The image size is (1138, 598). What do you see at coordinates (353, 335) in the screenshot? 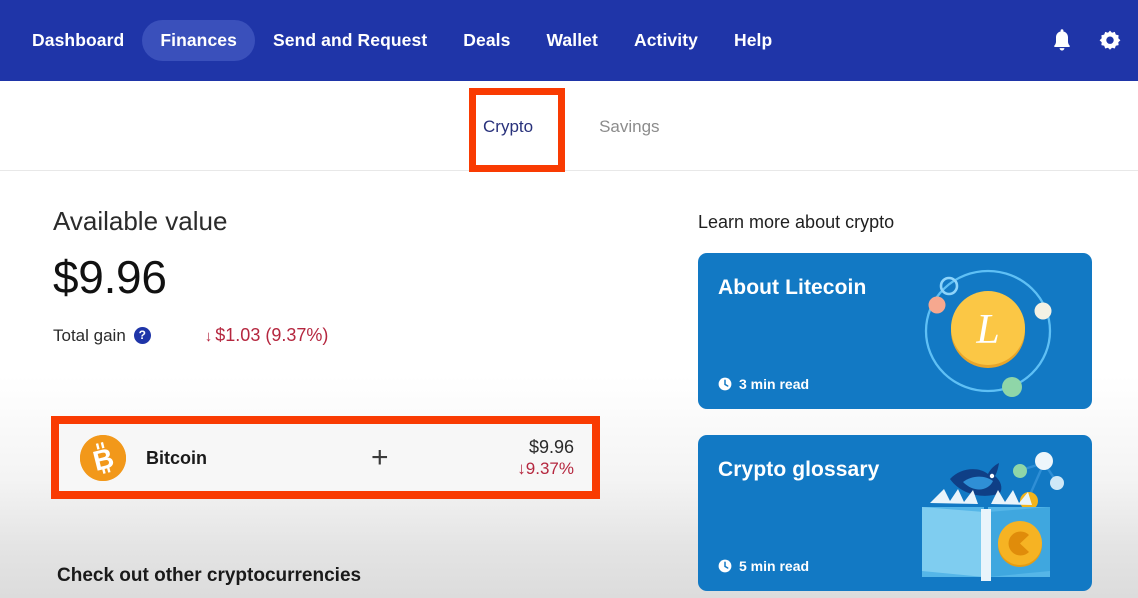
I see `total-gain-row: Total gain ? ↓ $1.03 (9.37%)` at bounding box center [353, 335].